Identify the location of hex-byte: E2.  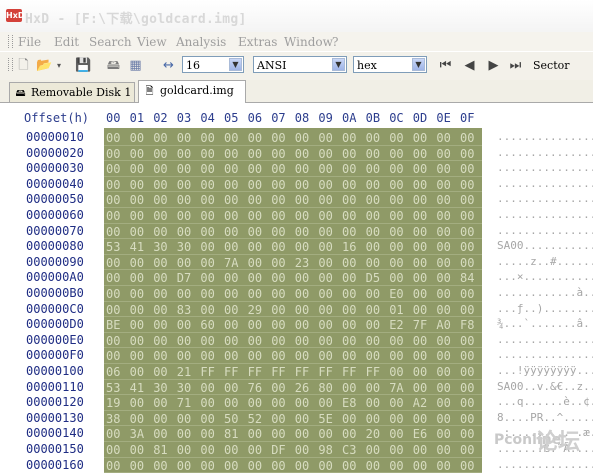
(396, 325).